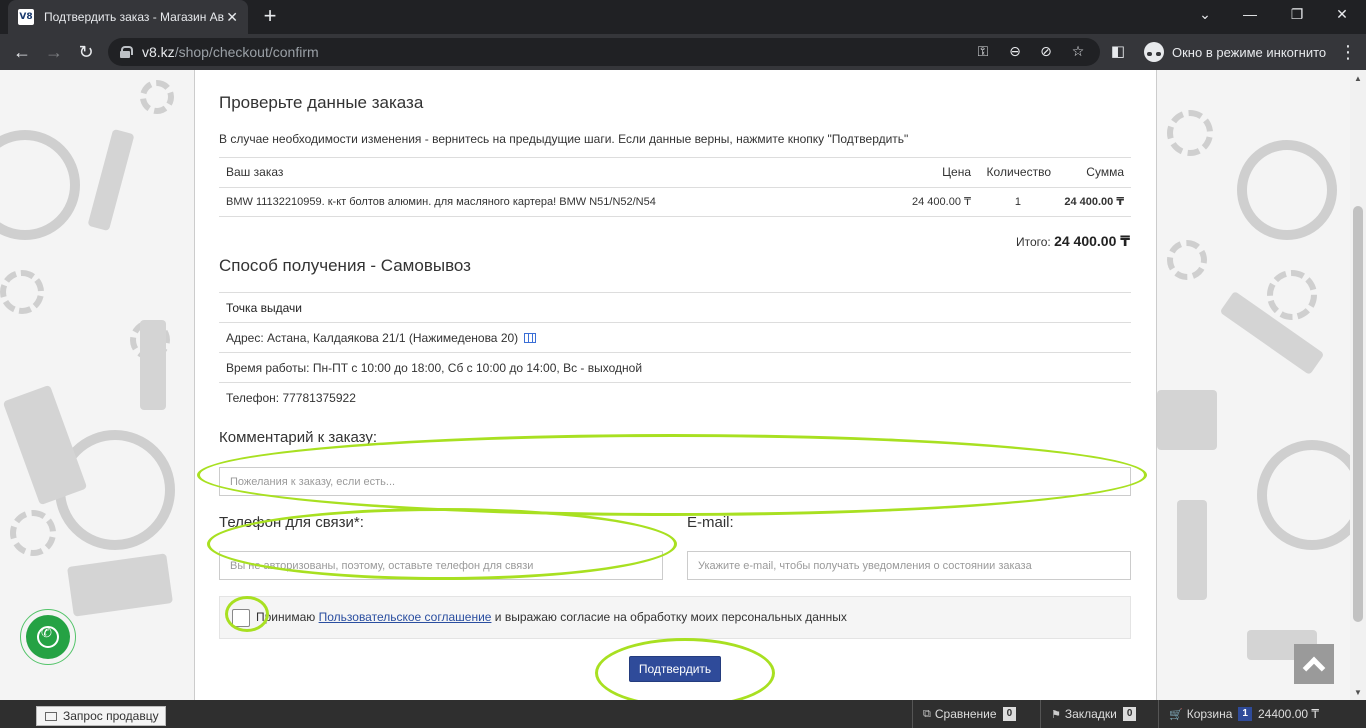 The width and height of the screenshot is (1366, 728). What do you see at coordinates (1342, 14) in the screenshot?
I see `close-window-button: ✕` at bounding box center [1342, 14].